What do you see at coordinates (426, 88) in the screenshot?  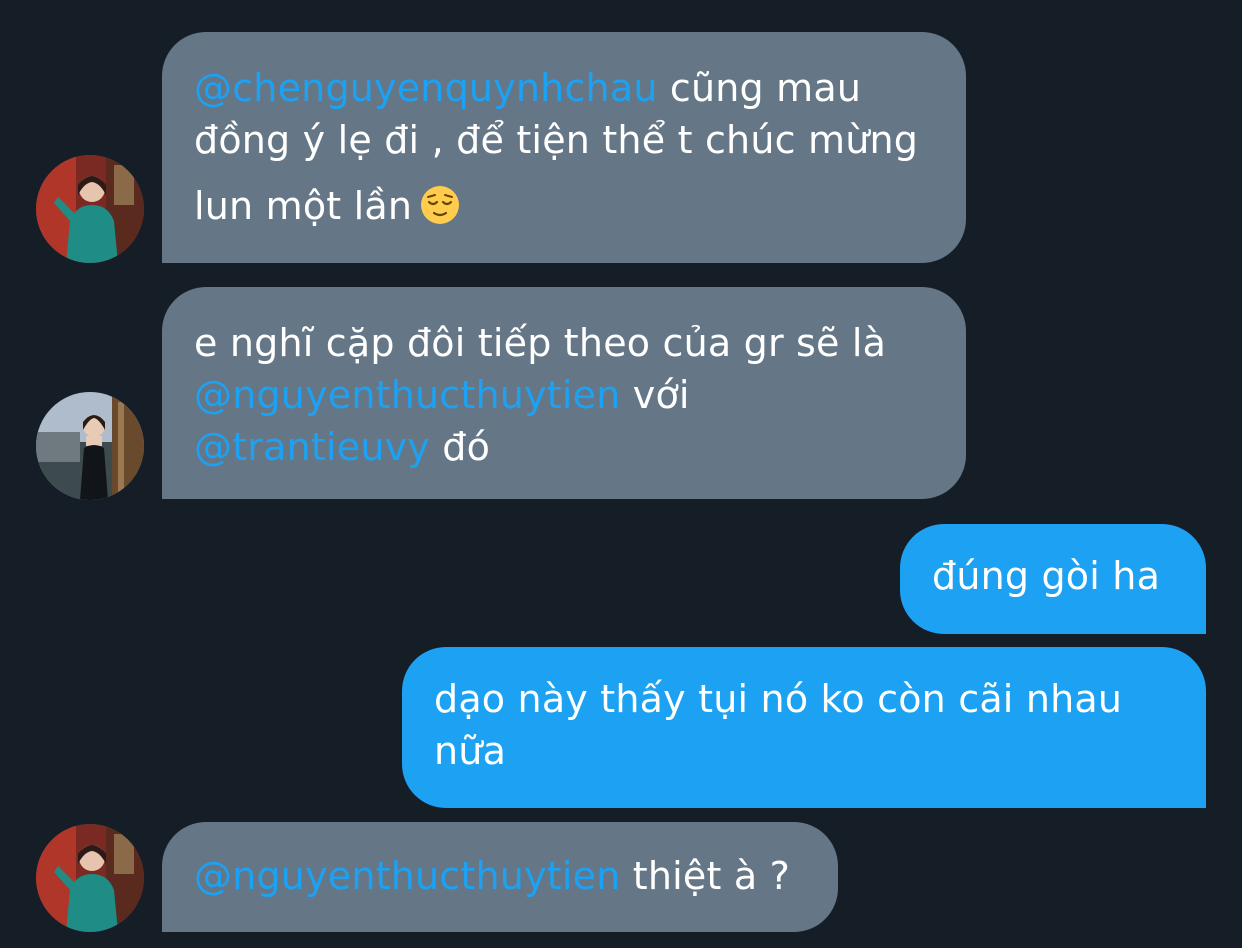 I see `user-mention-link: @chenguyenquynhchau` at bounding box center [426, 88].